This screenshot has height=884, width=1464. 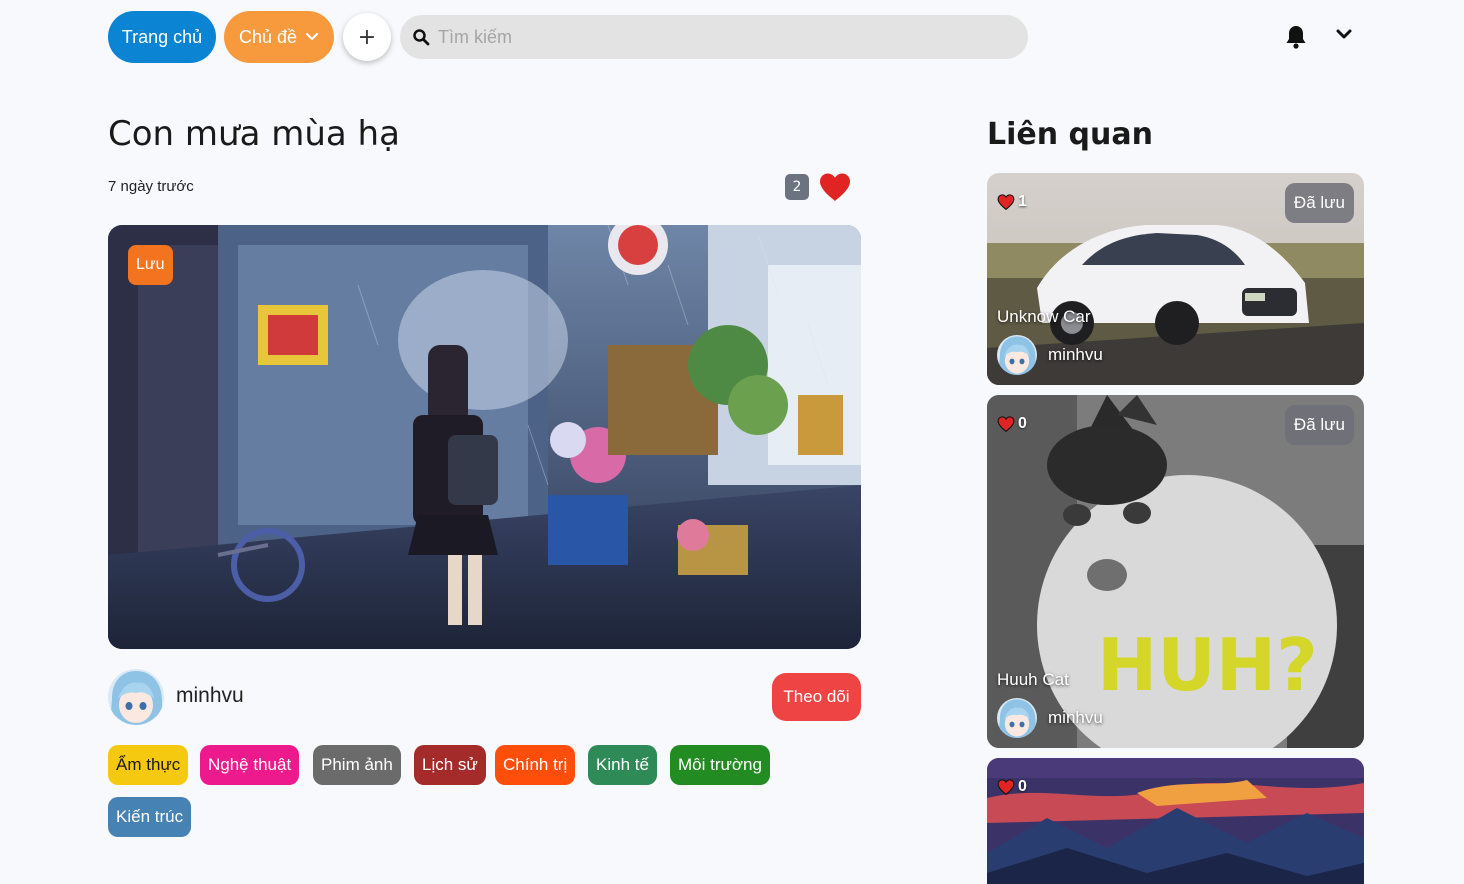 I want to click on related-heading: Liên quan, so click(x=1070, y=134).